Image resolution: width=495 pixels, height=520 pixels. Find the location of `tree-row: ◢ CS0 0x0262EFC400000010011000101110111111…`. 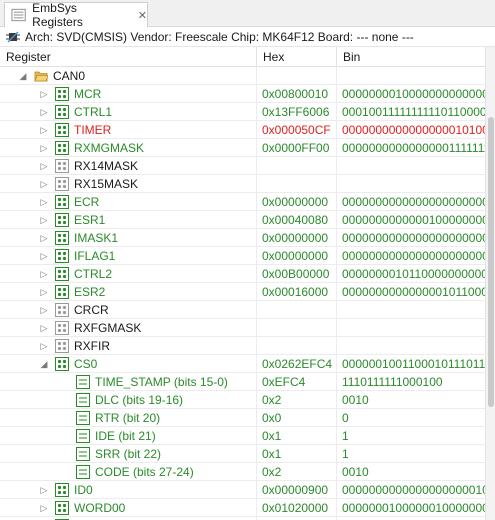

tree-row: ◢ CS0 0x0262EFC400000010011000101110111111… is located at coordinates (242, 364).